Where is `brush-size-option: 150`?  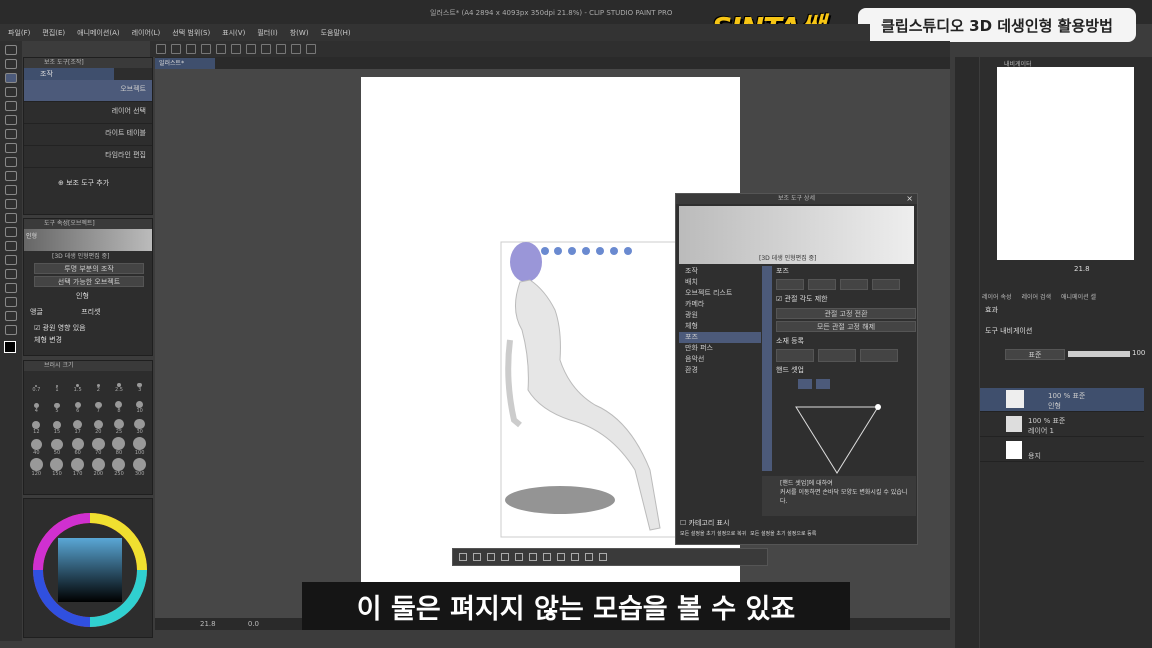 brush-size-option: 150 is located at coordinates (57, 467).